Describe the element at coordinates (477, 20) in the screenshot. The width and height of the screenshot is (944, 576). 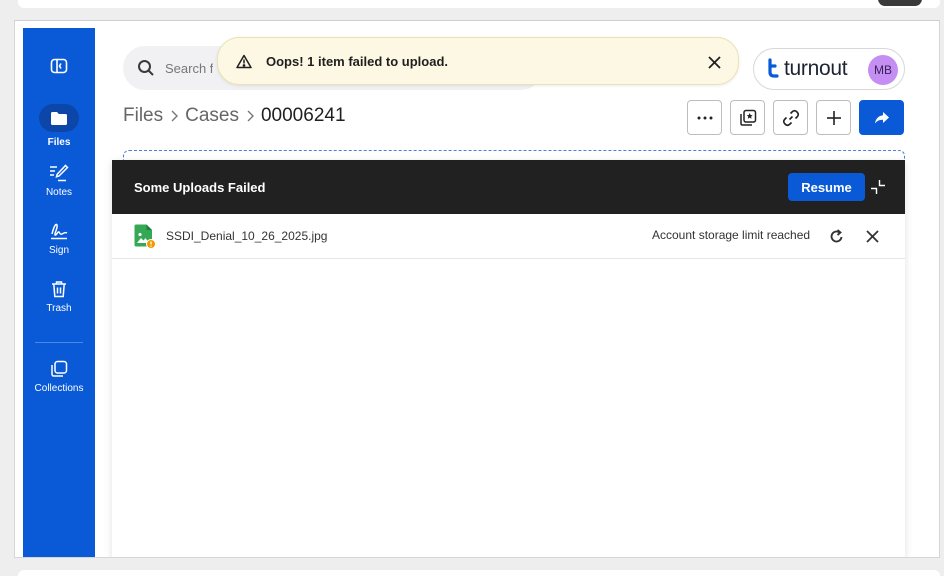
I see `frame-border` at that location.